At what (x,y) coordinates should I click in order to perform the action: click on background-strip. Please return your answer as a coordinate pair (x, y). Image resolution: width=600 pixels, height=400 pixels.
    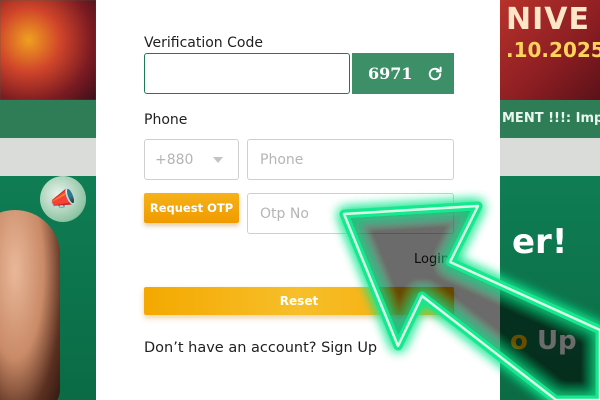
    Looking at the image, I should click on (550, 157).